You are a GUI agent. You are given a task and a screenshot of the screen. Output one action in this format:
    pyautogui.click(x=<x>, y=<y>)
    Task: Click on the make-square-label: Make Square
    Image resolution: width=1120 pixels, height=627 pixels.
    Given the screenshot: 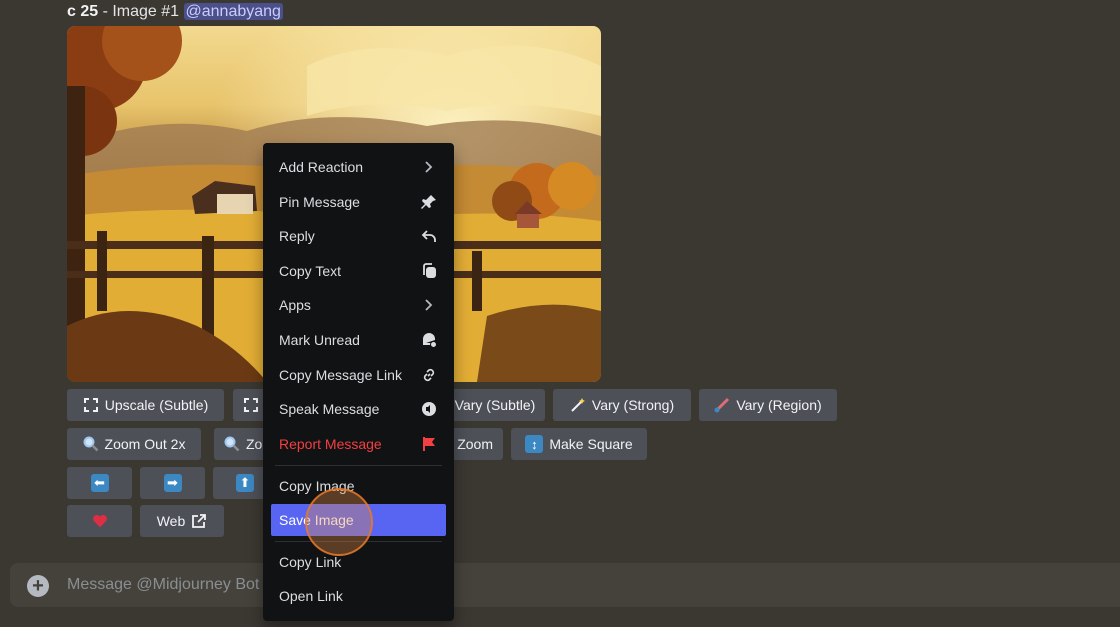 What is the action you would take?
    pyautogui.click(x=591, y=444)
    